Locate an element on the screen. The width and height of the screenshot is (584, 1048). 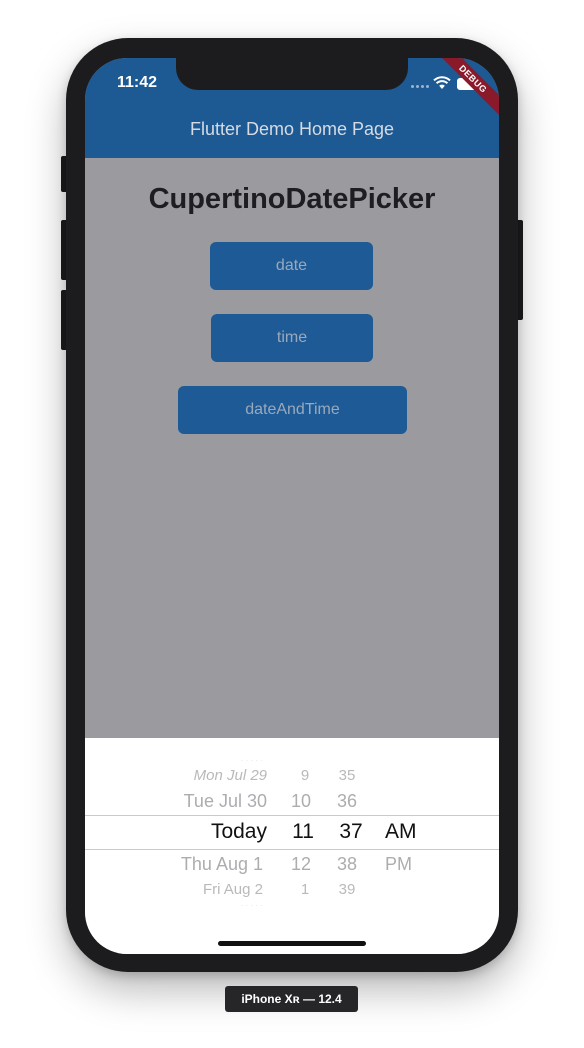
minute-wheel-item: 39 is located at coordinates (347, 889).